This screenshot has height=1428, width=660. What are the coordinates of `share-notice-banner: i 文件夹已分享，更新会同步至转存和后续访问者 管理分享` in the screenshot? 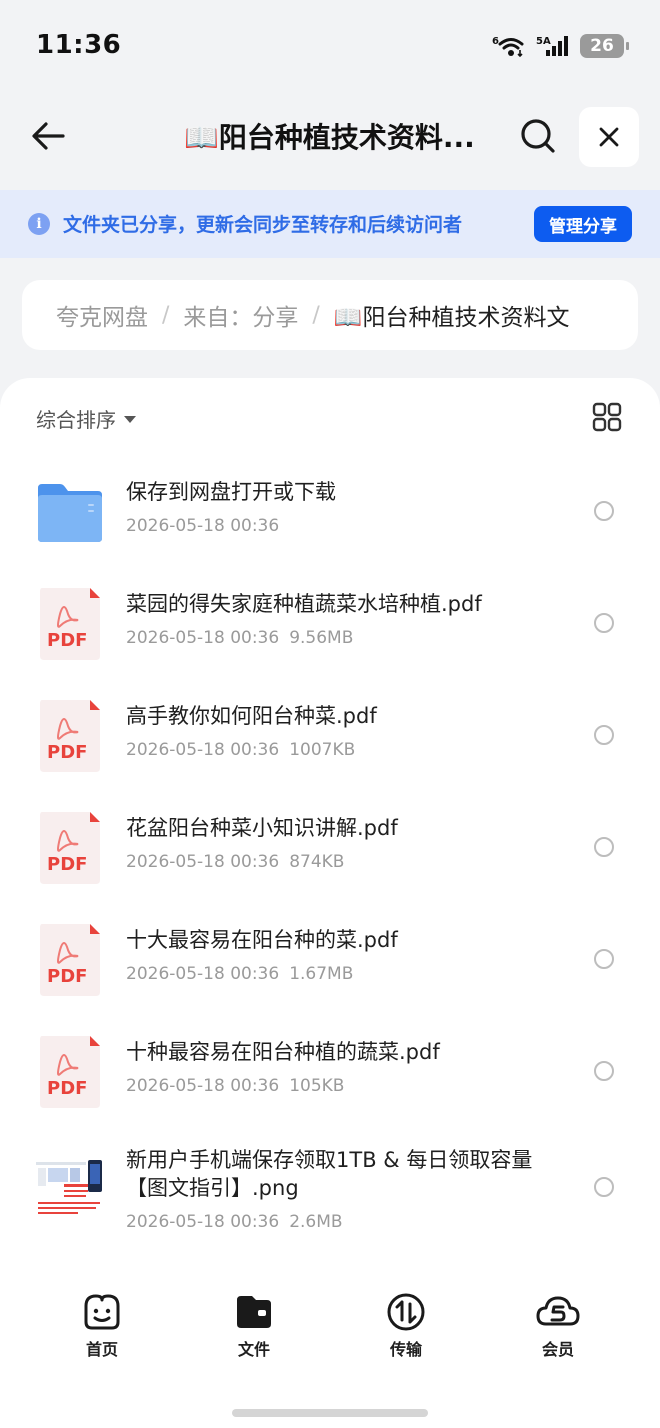 It's located at (330, 224).